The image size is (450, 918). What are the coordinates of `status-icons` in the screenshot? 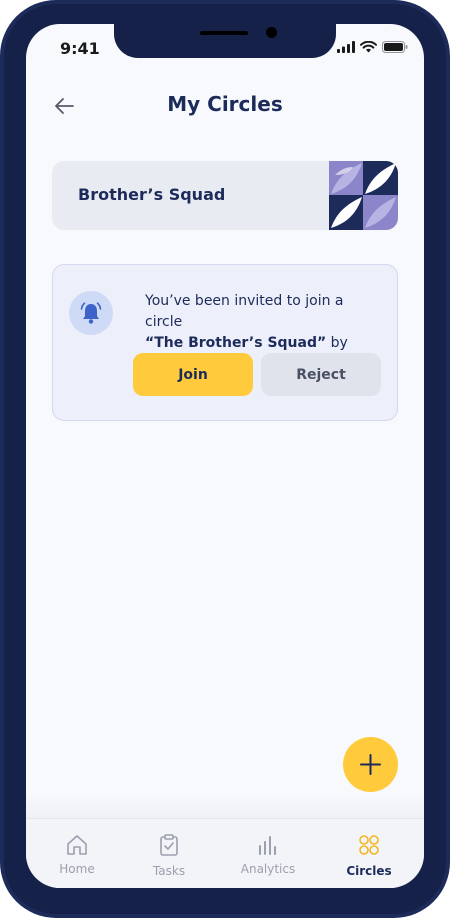 It's located at (372, 47).